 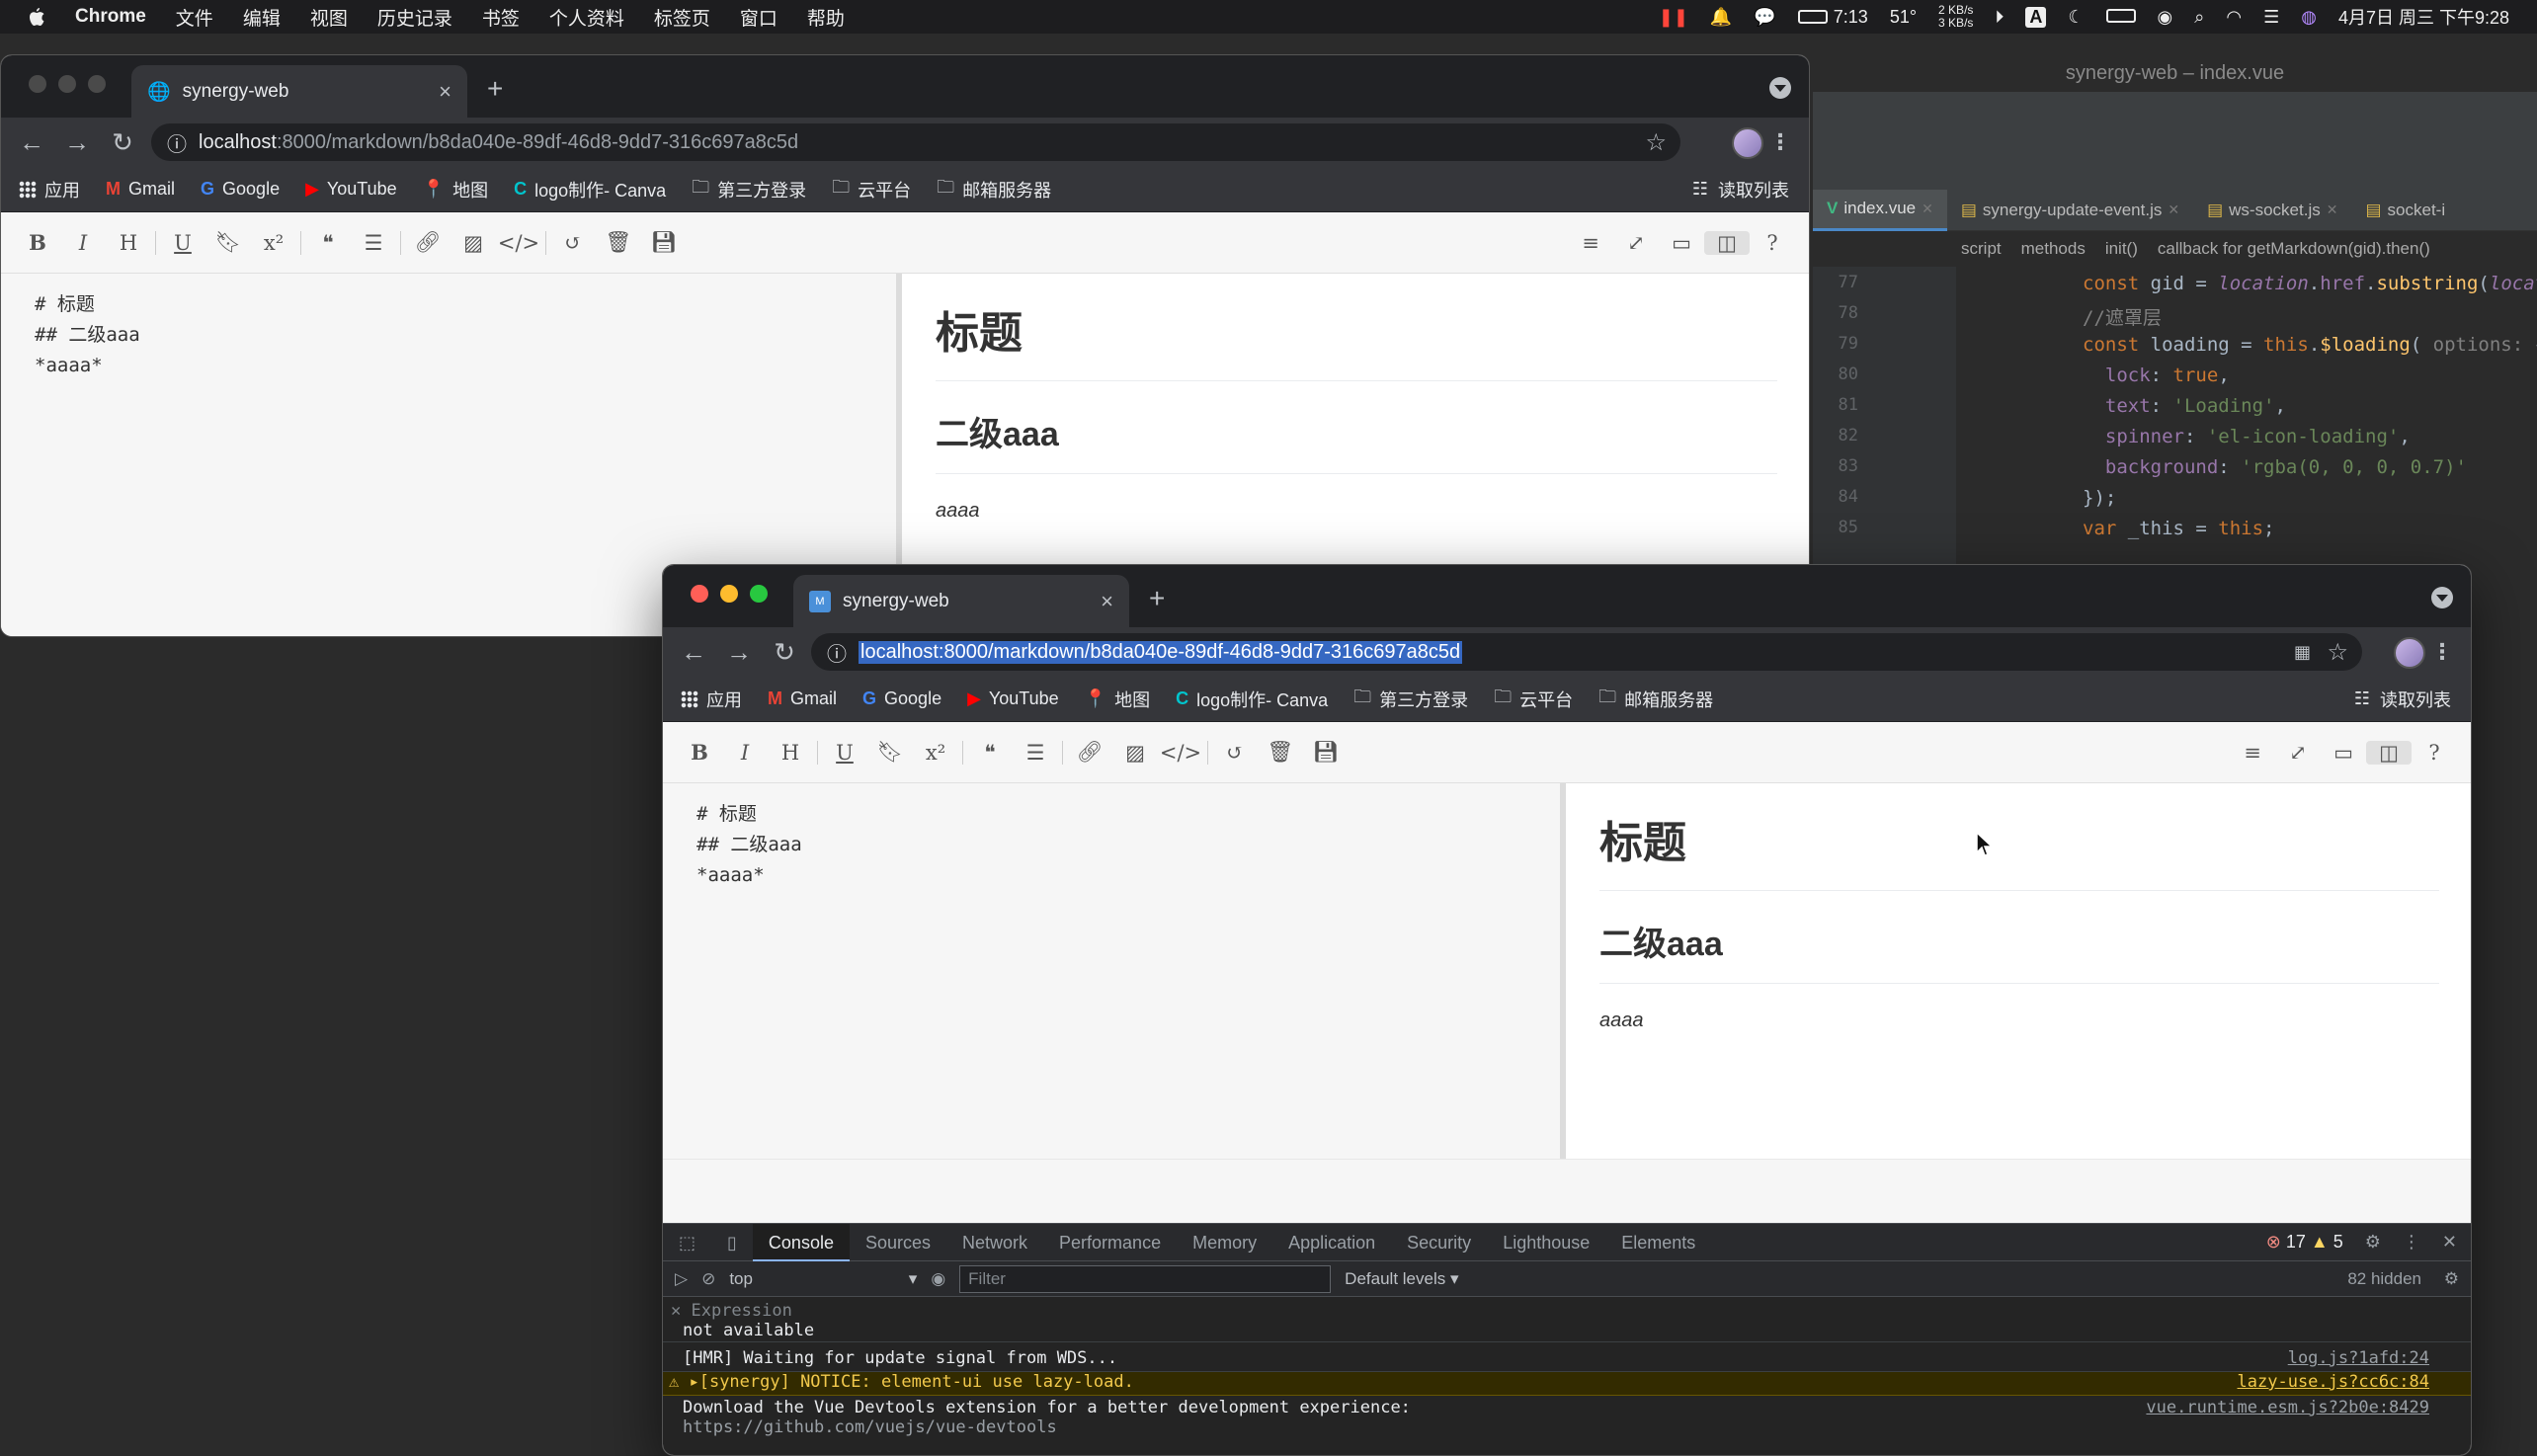 I want to click on battery-status-icon, so click(x=2120, y=17).